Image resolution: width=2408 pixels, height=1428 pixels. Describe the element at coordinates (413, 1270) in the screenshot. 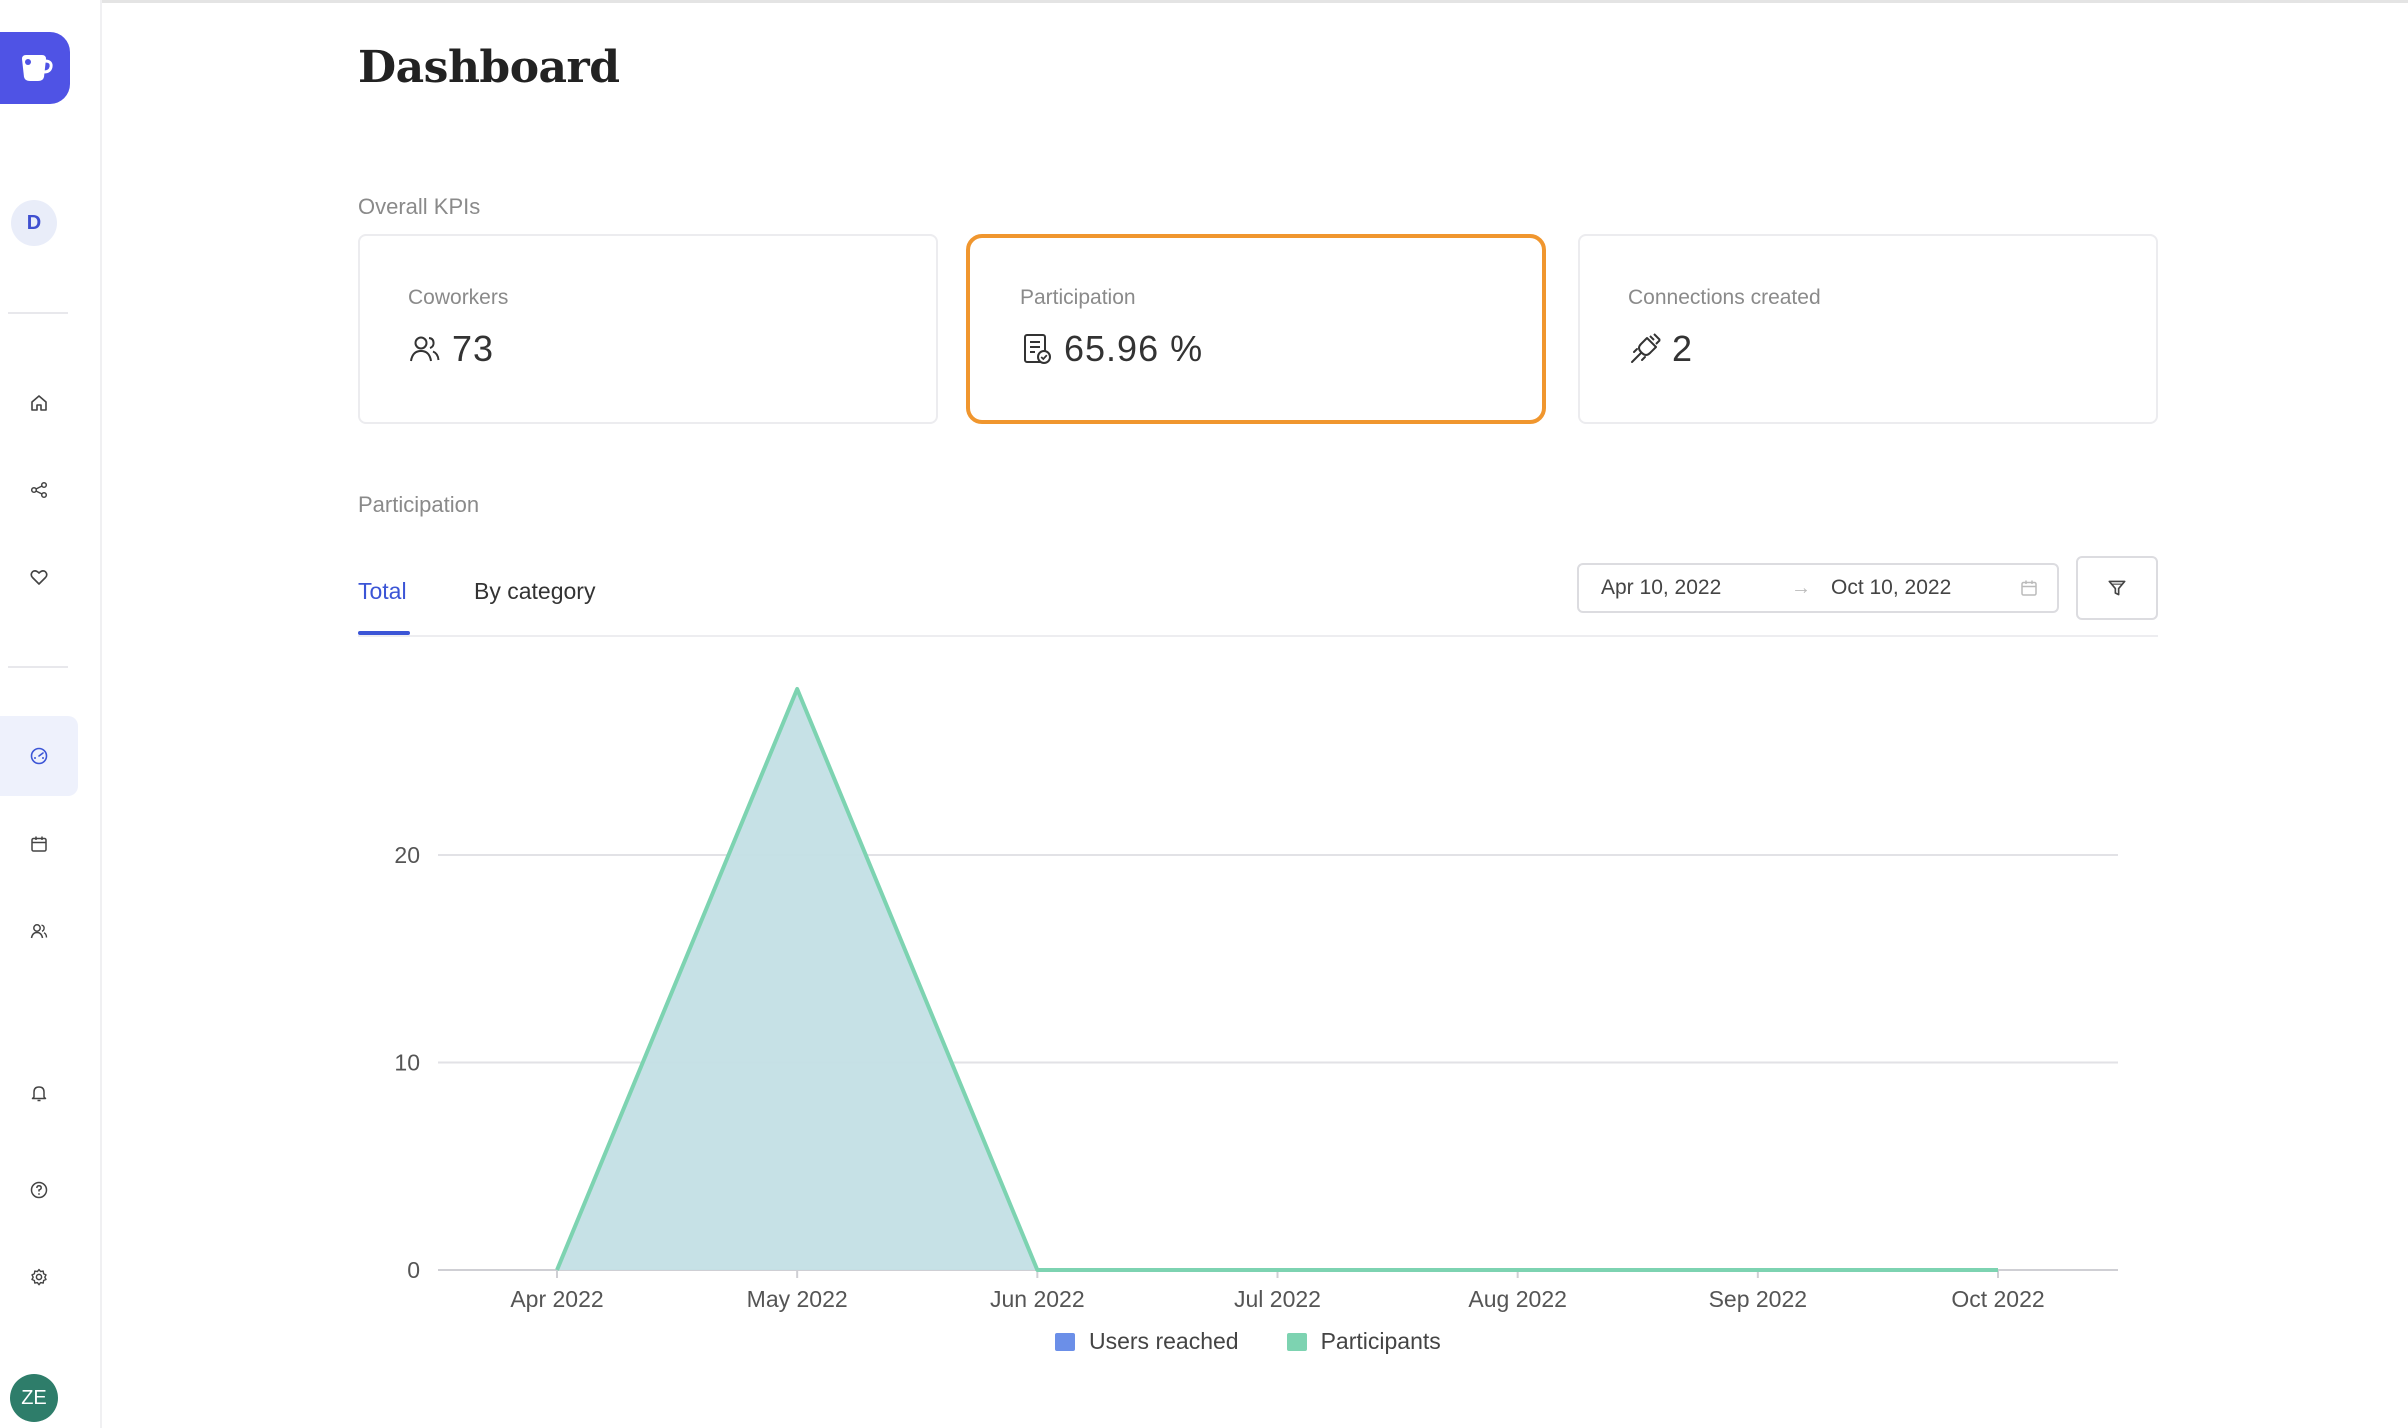

I see `y-tick-label: 0` at that location.